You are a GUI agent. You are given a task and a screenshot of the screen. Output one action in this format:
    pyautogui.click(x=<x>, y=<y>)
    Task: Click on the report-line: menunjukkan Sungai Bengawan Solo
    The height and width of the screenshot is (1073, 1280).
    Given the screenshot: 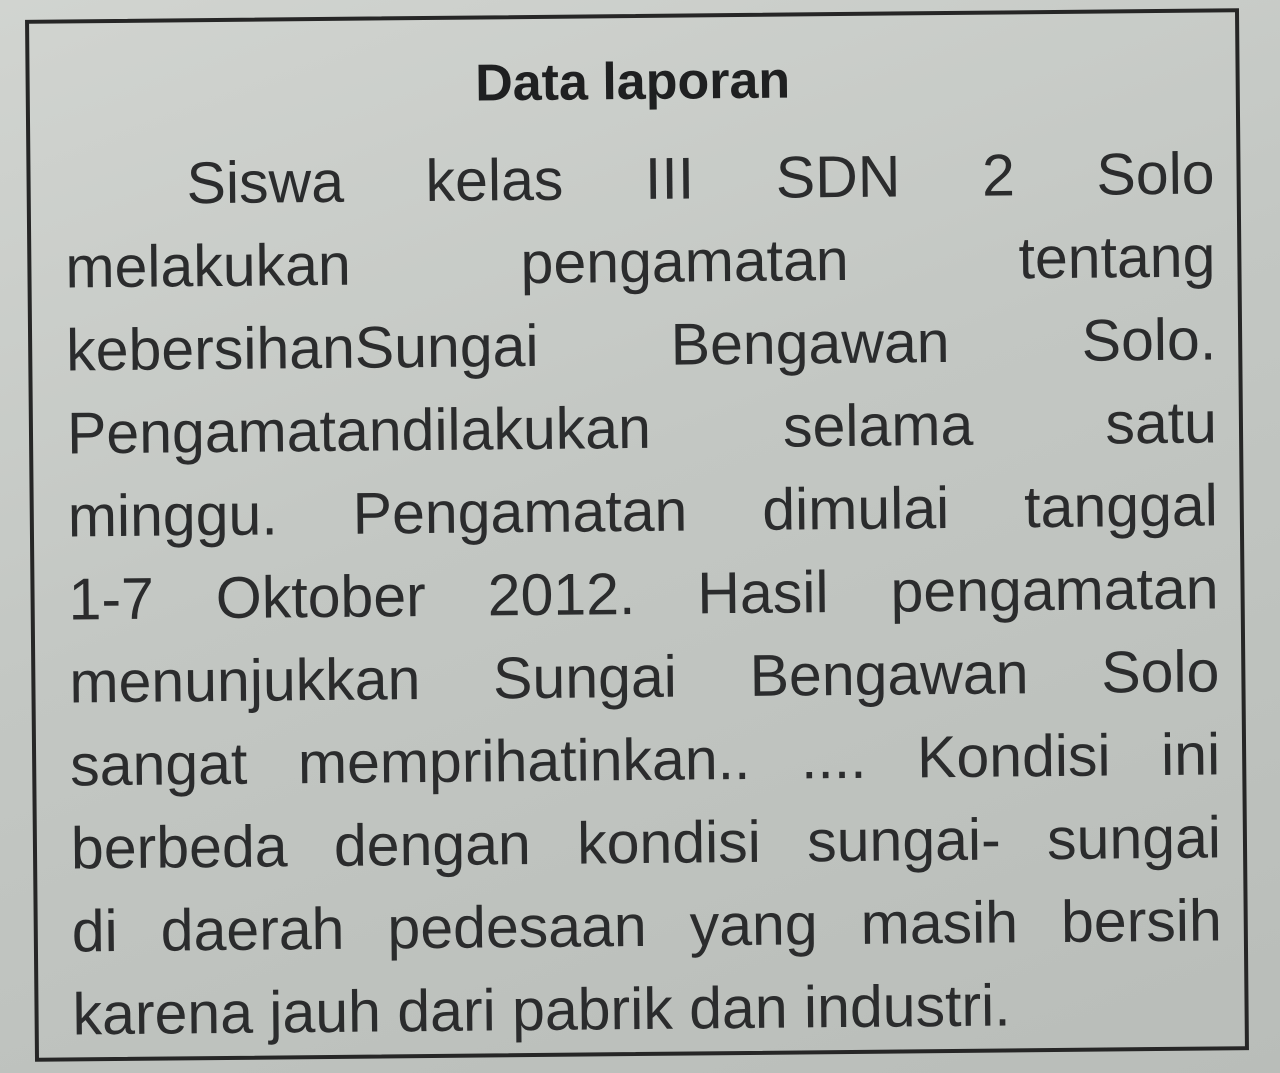 What is the action you would take?
    pyautogui.click(x=644, y=677)
    